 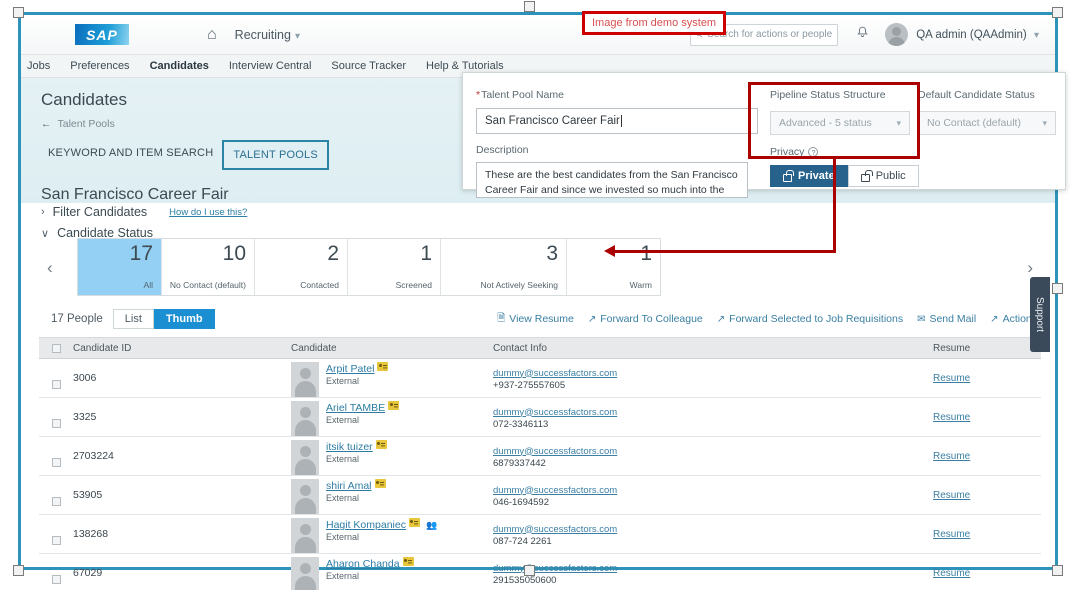 What do you see at coordinates (368, 66) in the screenshot?
I see `nav-source-tracker: Source Tracker` at bounding box center [368, 66].